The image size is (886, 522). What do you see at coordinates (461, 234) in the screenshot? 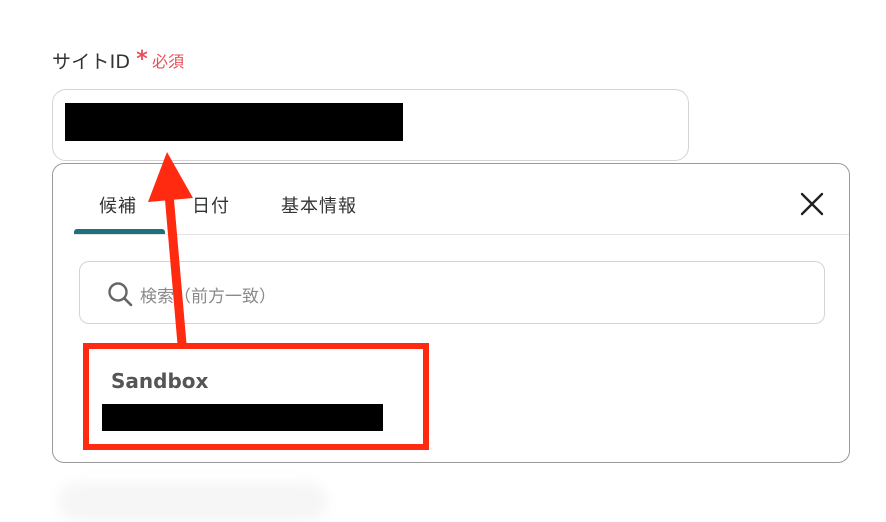
I see `tab-divider` at bounding box center [461, 234].